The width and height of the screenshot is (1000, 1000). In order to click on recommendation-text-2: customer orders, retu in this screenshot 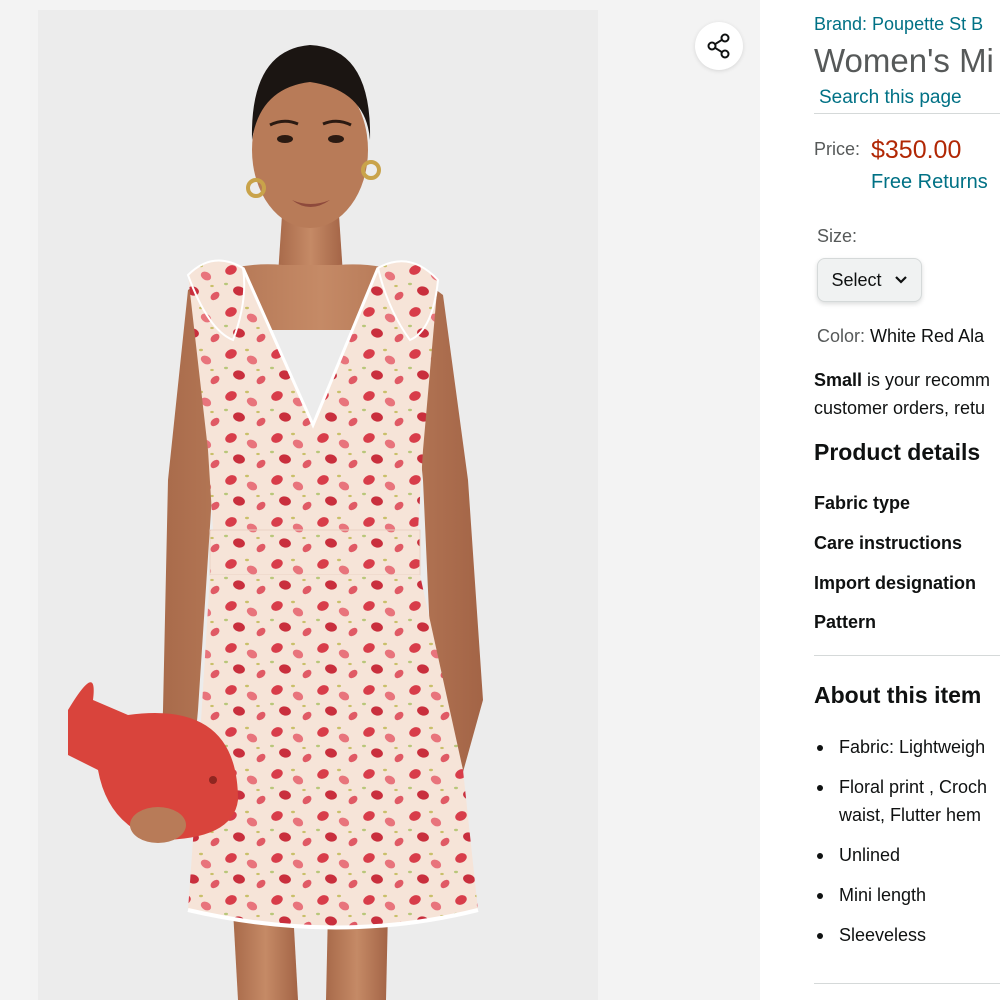, I will do `click(900, 408)`.